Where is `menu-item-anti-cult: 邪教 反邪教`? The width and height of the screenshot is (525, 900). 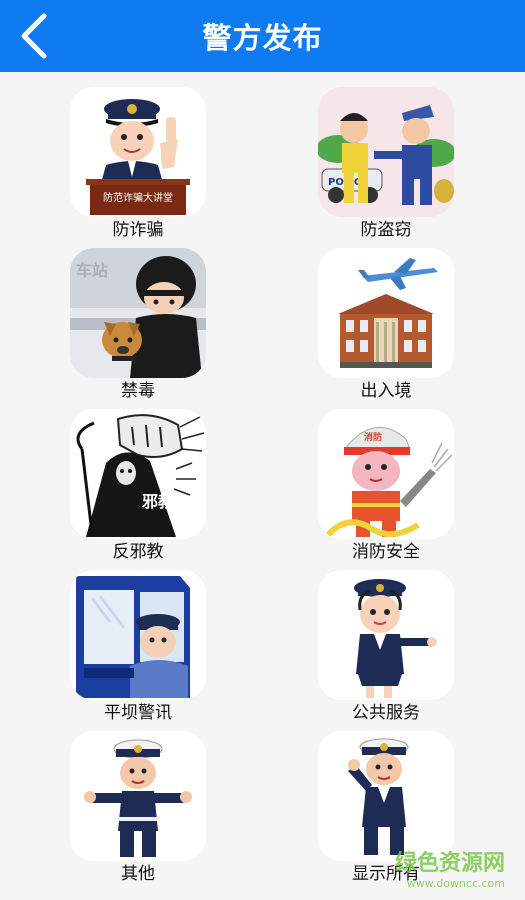
menu-item-anti-cult: 邪教 反邪教 is located at coordinates (138, 488).